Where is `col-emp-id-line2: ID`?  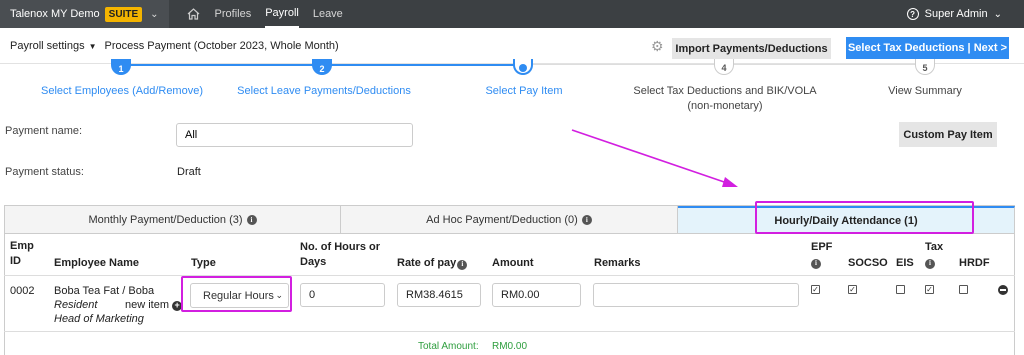
col-emp-id-line2: ID is located at coordinates (15, 261).